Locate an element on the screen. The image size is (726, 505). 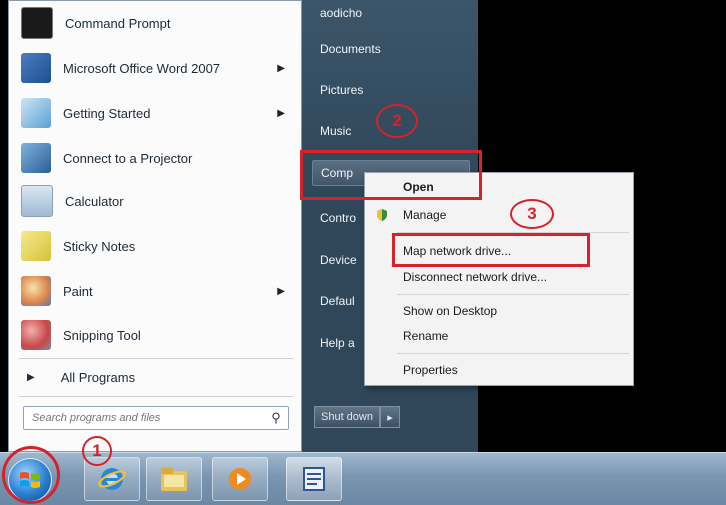
user-name-item: aodicho is located at coordinates (391, 13).